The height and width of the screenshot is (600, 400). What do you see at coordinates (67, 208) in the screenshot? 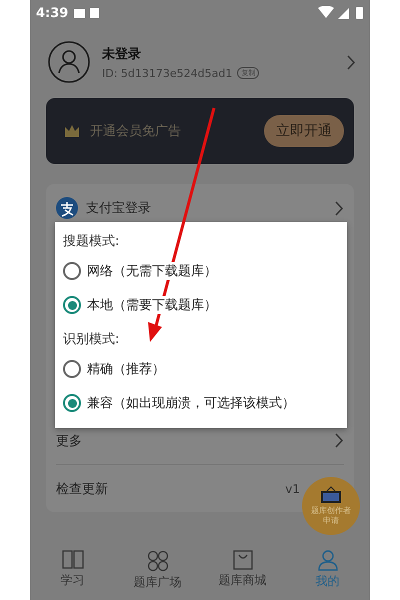
I see `alipay-icon` at bounding box center [67, 208].